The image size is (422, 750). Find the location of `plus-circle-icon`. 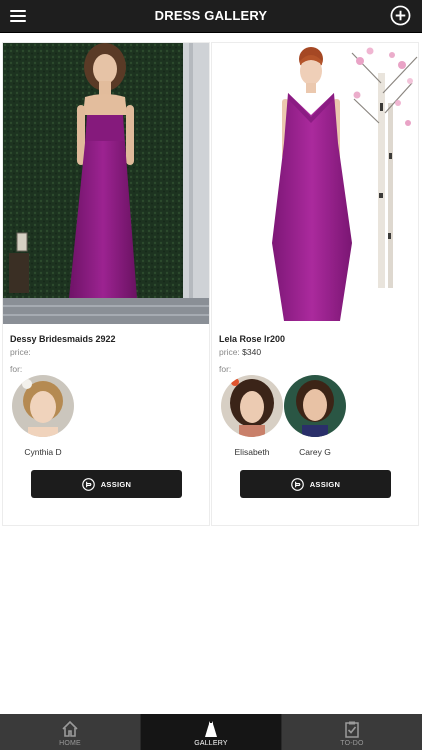

plus-circle-icon is located at coordinates (400, 15).